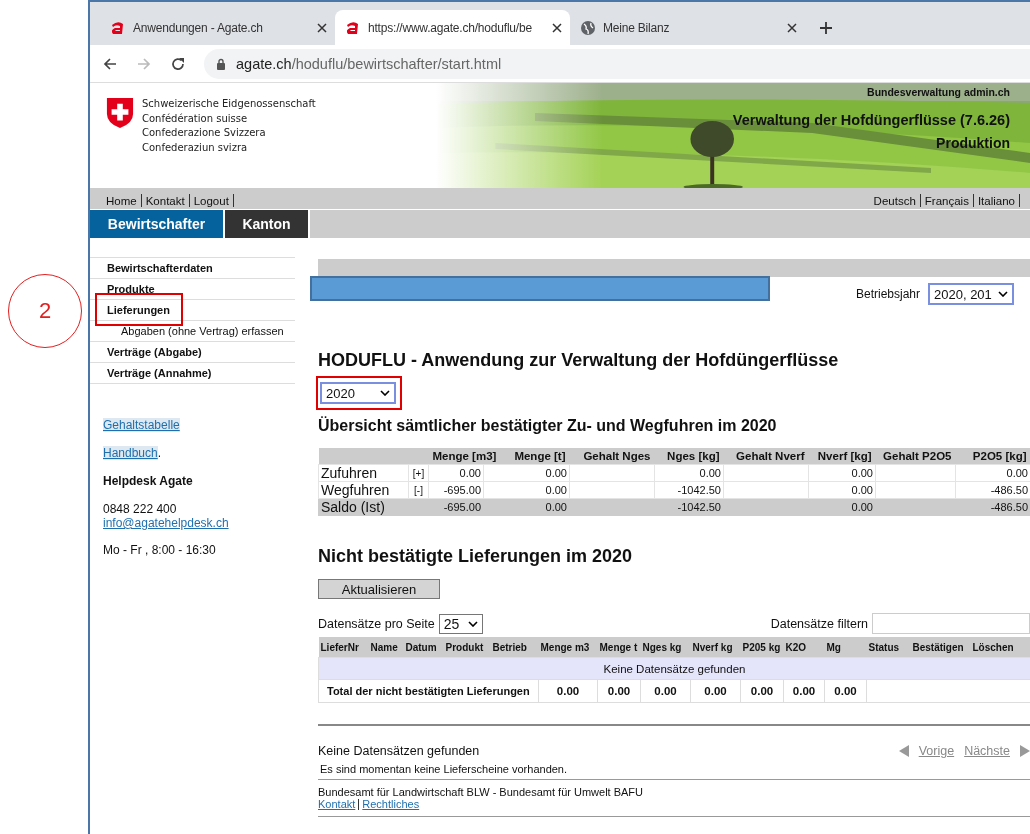 This screenshot has height=834, width=1030. What do you see at coordinates (131, 289) in the screenshot?
I see `sidebar-menu-item: Produkte` at bounding box center [131, 289].